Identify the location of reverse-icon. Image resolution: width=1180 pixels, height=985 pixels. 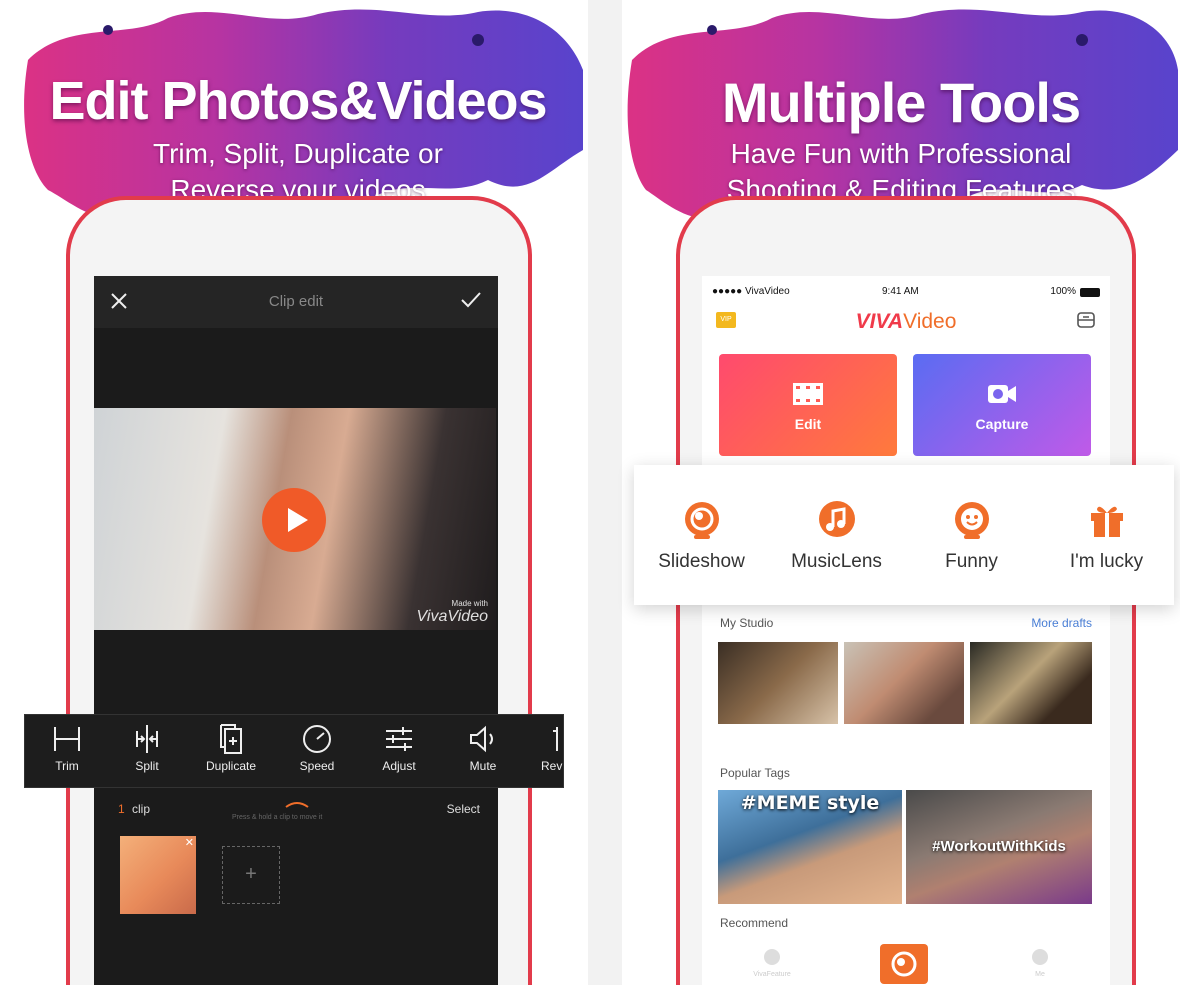
(555, 739).